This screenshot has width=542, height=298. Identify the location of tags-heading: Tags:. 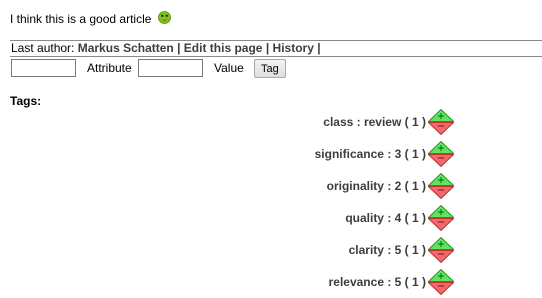
(26, 101).